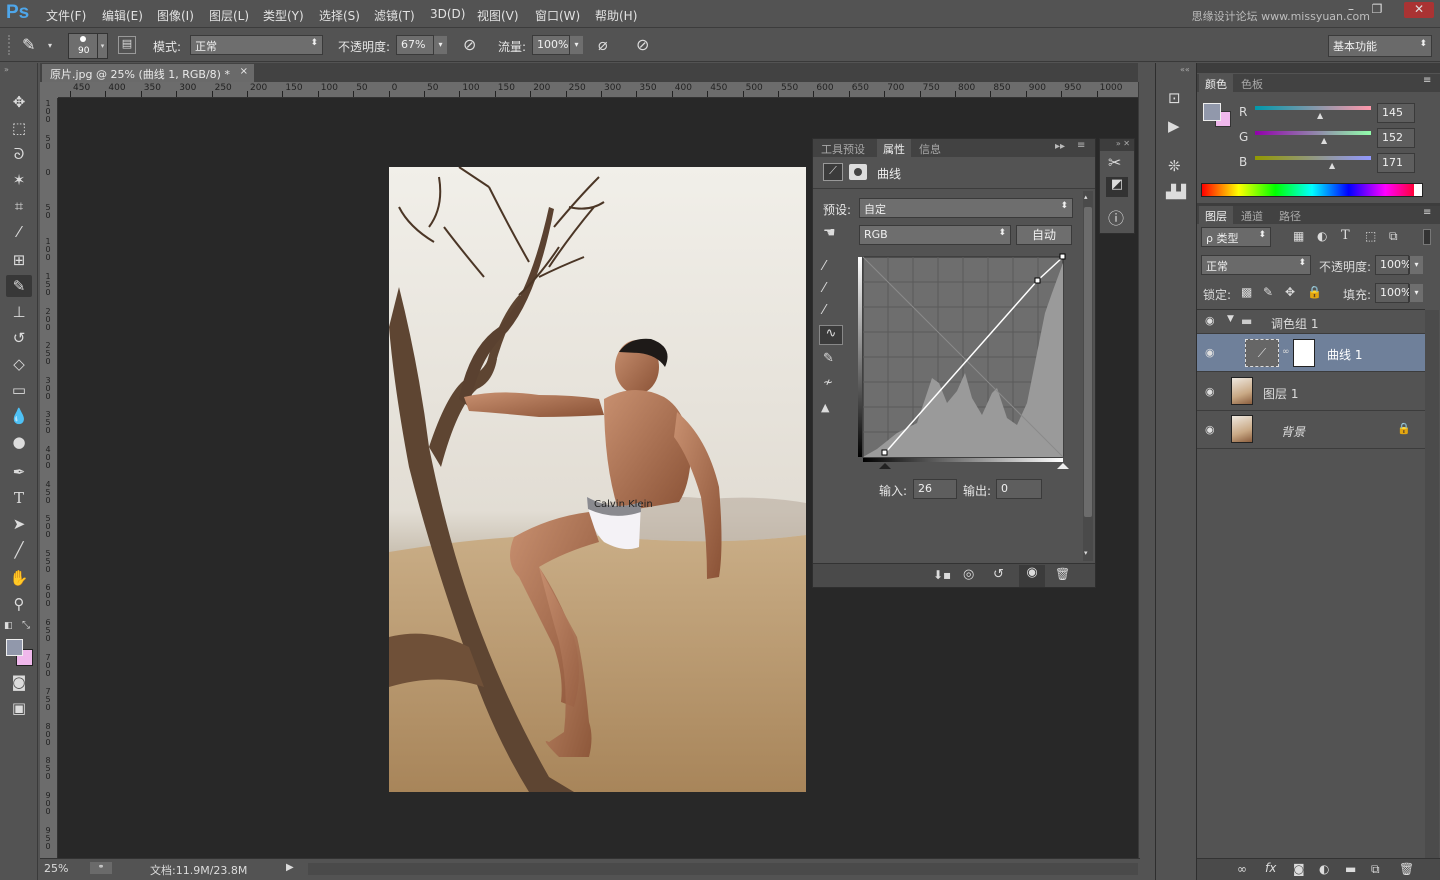  Describe the element at coordinates (6, 69) in the screenshot. I see `collapse-icon: »` at that location.